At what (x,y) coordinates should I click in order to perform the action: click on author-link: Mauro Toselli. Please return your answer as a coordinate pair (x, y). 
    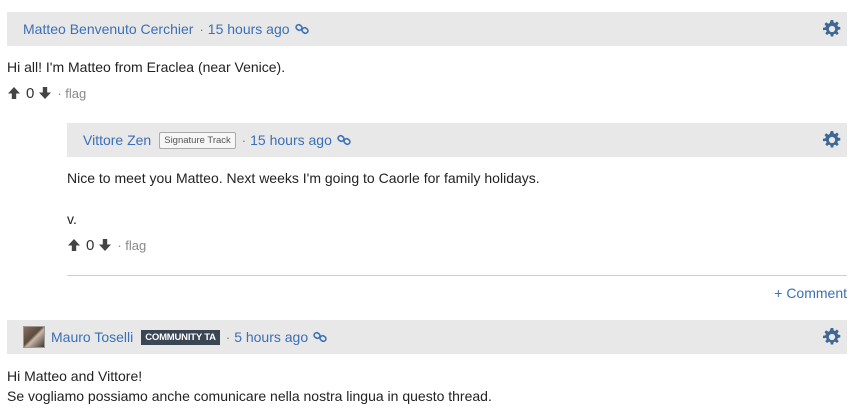
    Looking at the image, I should click on (92, 337).